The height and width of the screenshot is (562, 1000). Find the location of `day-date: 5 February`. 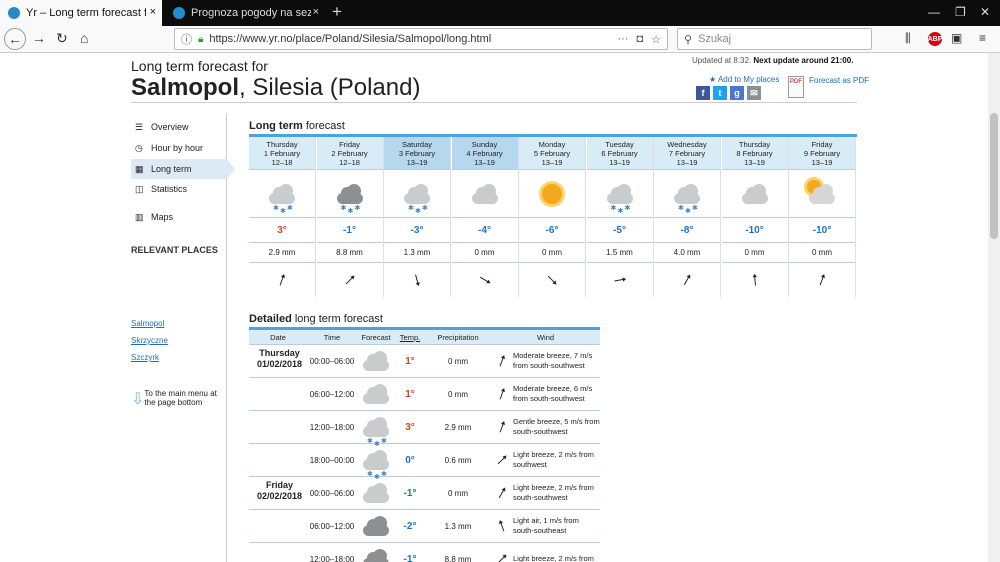

day-date: 5 February is located at coordinates (552, 153).